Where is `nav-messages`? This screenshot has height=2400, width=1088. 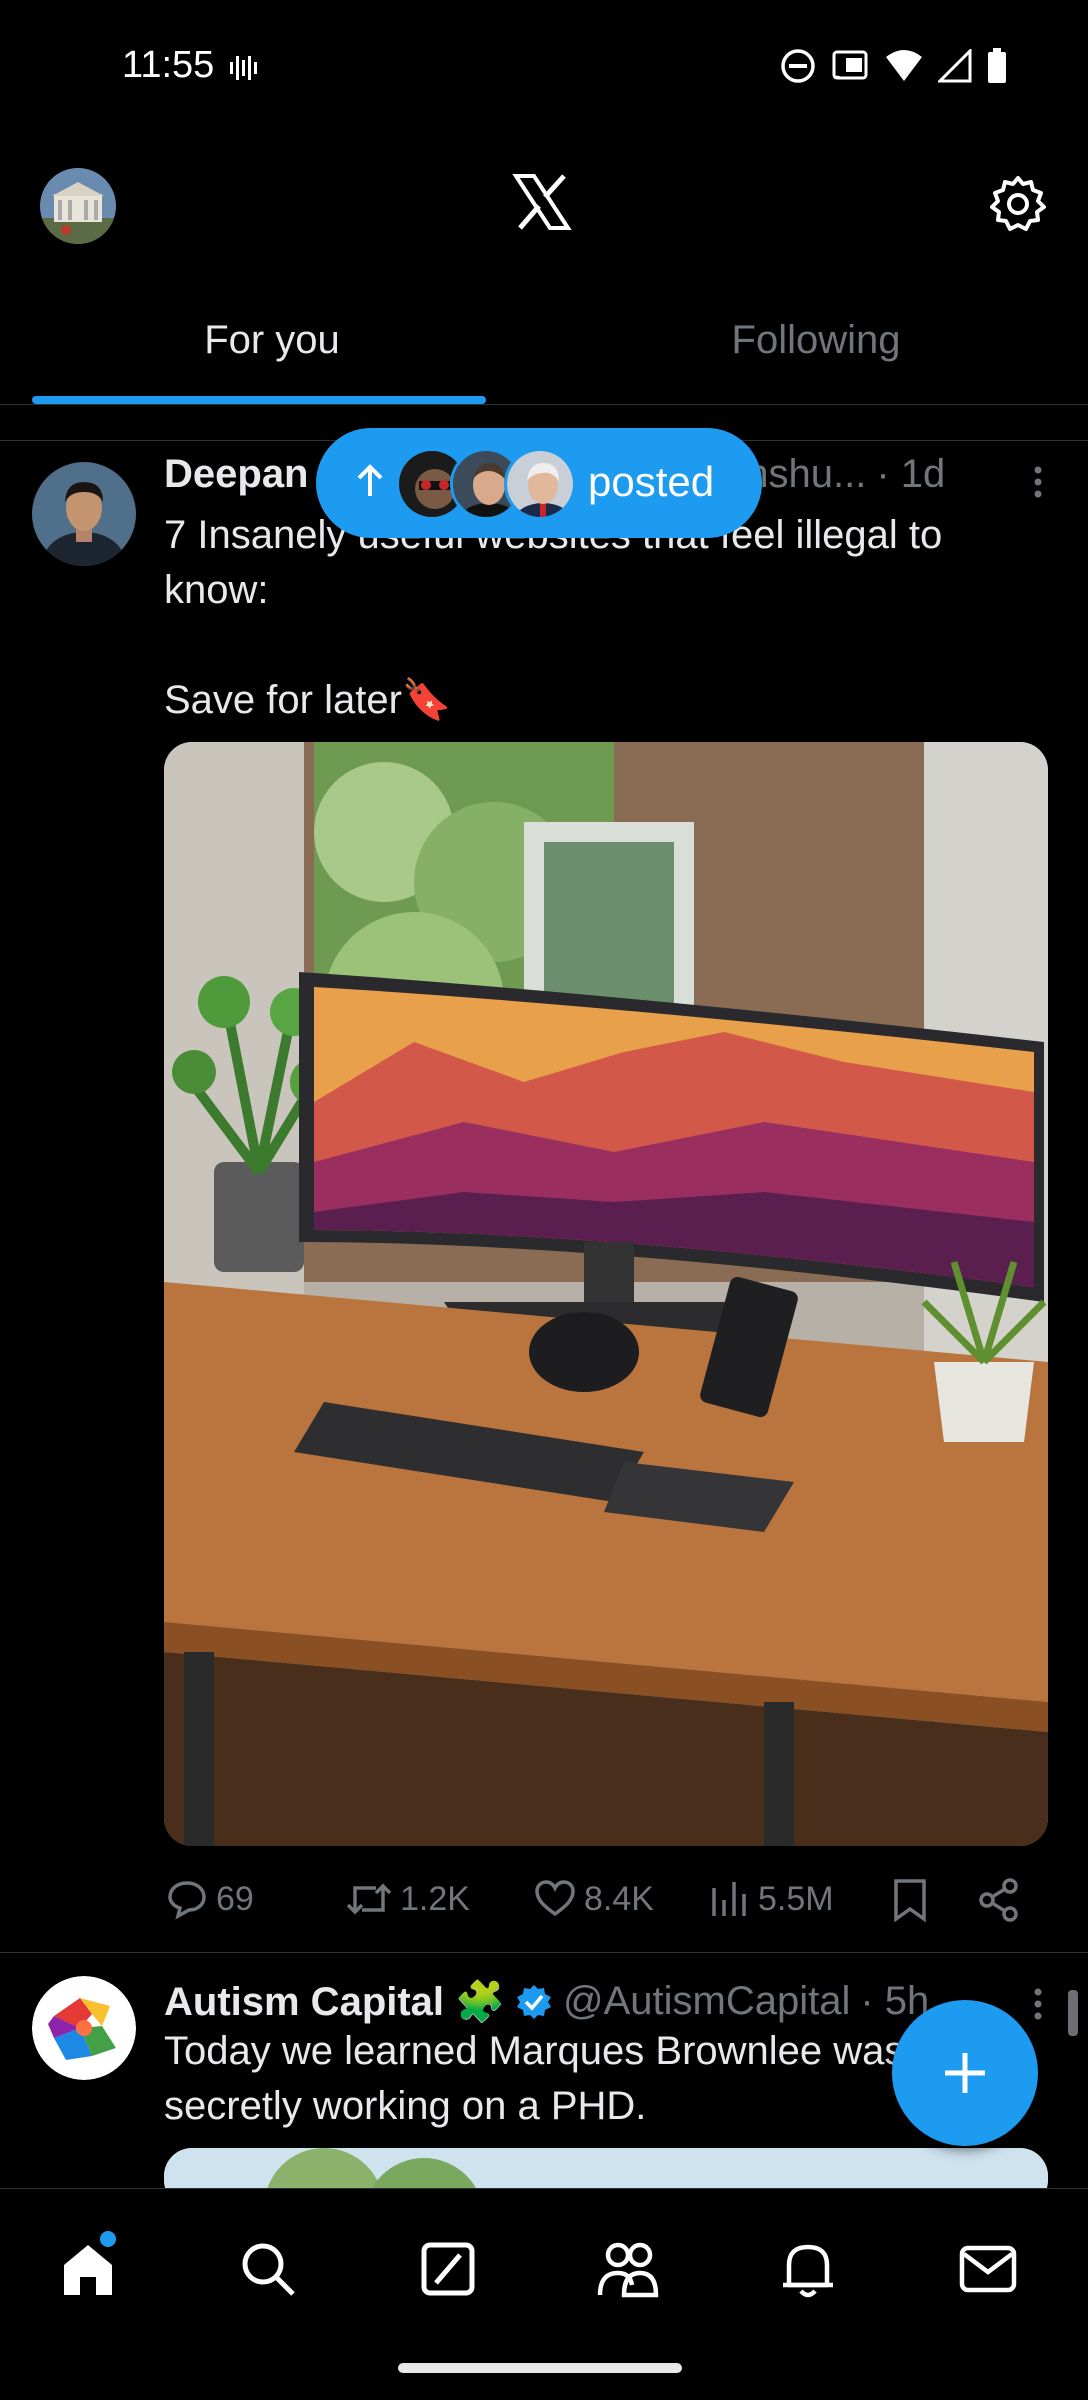 nav-messages is located at coordinates (988, 2269).